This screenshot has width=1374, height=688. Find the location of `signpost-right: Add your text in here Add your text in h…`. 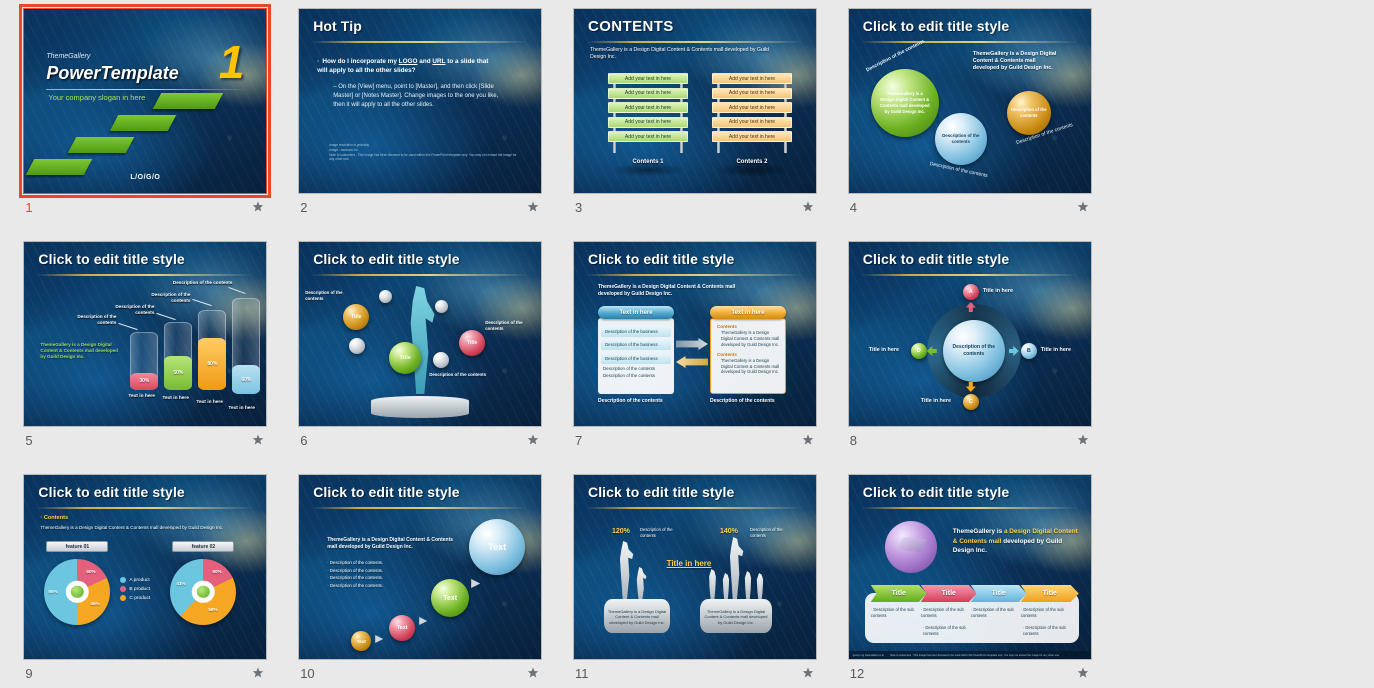

signpost-right: Add your text in here Add your text in h… is located at coordinates (751, 113).